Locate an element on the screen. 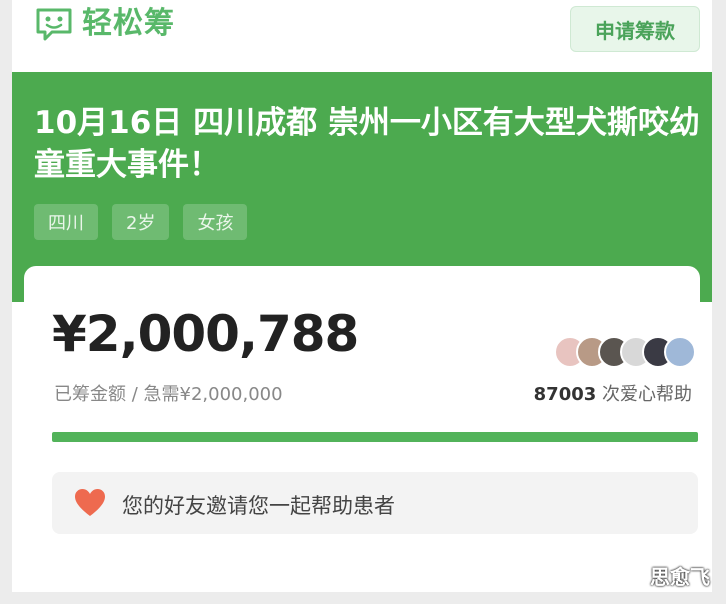 This screenshot has width=726, height=604. helper-count-line: 87003 次爱心帮助 is located at coordinates (613, 393).